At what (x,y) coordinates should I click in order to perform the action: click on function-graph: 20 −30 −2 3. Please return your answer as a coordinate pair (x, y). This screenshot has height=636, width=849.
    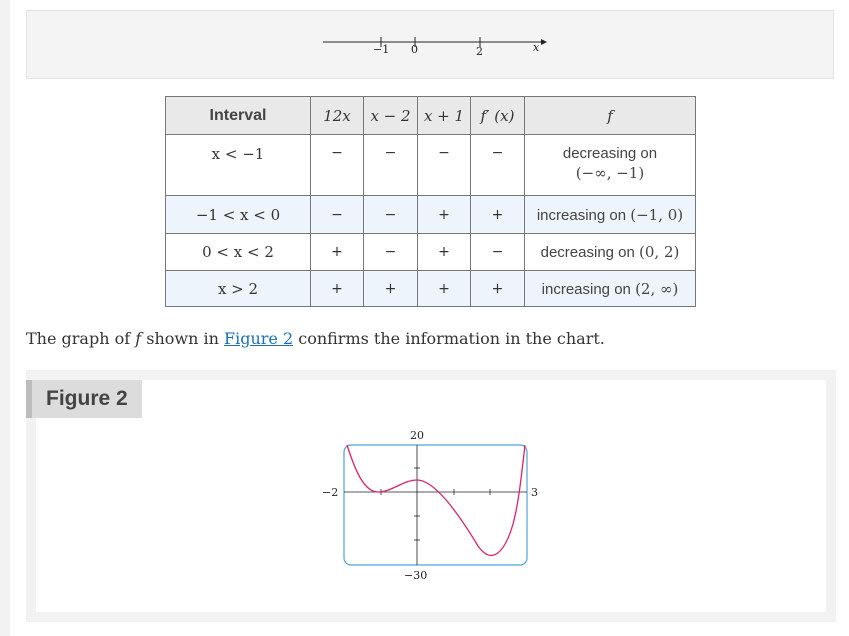
    Looking at the image, I should click on (430, 505).